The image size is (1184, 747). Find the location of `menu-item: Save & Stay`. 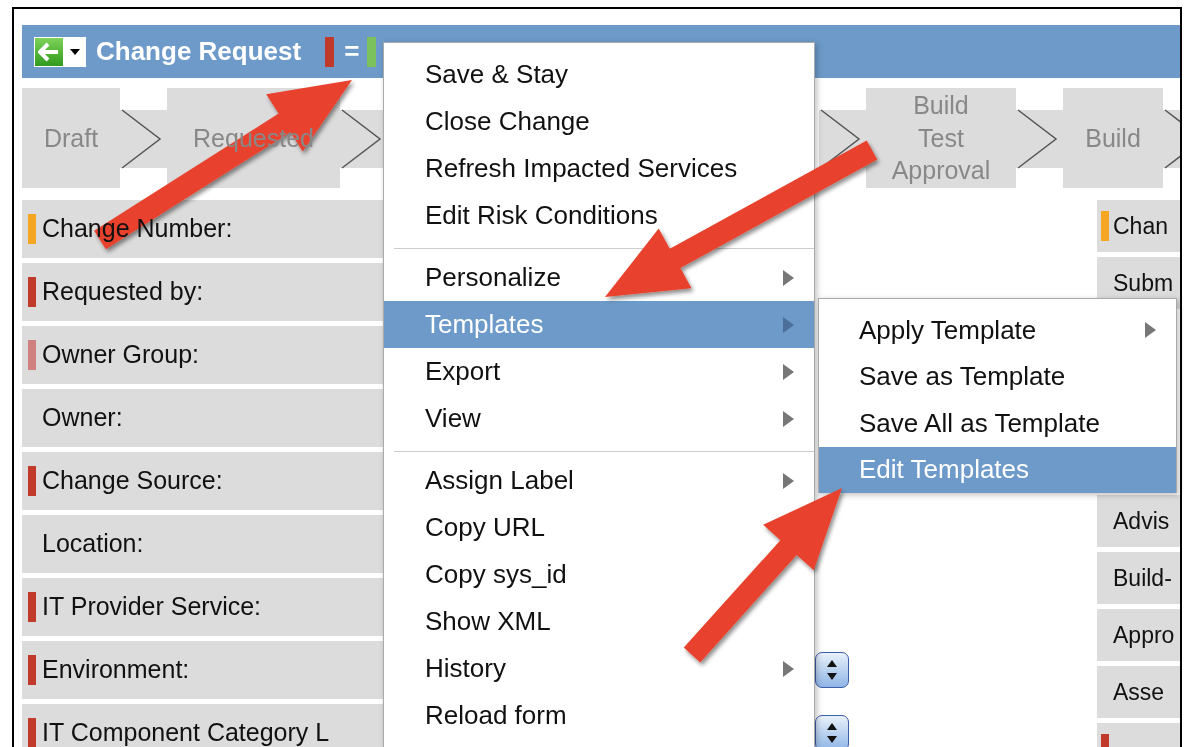

menu-item: Save & Stay is located at coordinates (497, 74).